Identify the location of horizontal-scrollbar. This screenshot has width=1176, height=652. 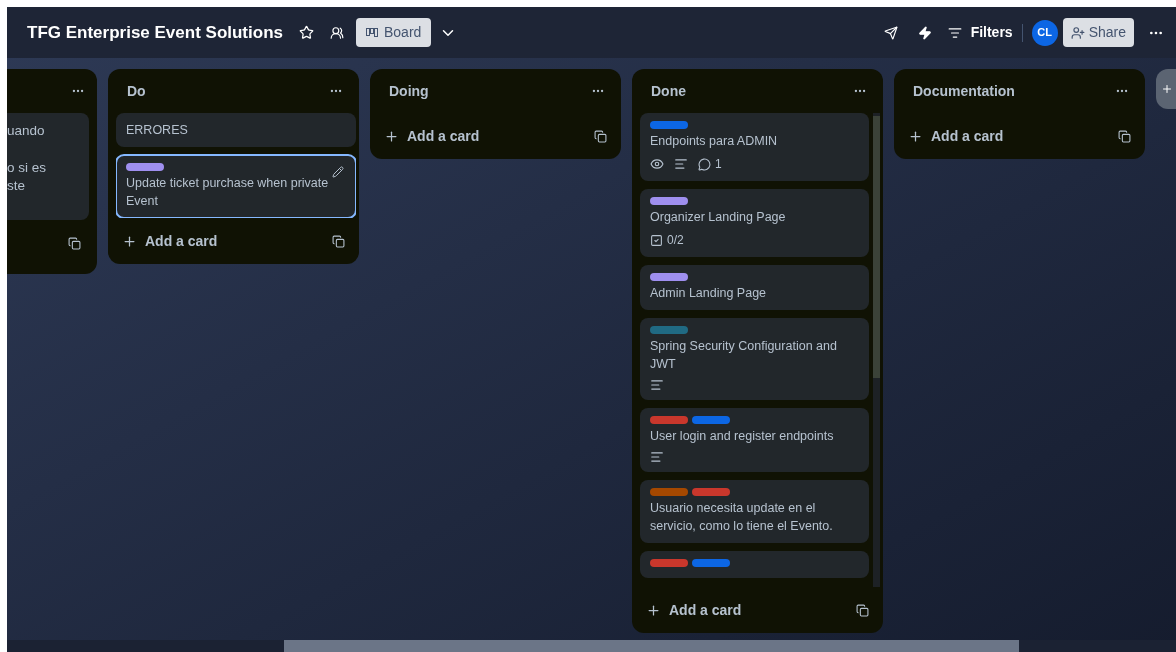
(591, 646).